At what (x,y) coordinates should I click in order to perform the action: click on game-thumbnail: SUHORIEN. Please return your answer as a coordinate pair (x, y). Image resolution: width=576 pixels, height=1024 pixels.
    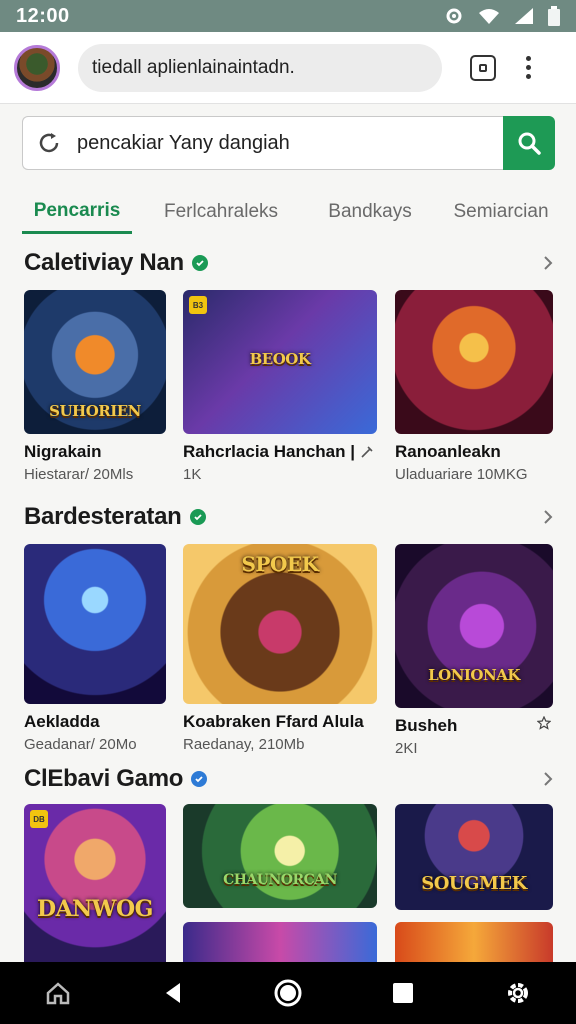
    Looking at the image, I should click on (95, 362).